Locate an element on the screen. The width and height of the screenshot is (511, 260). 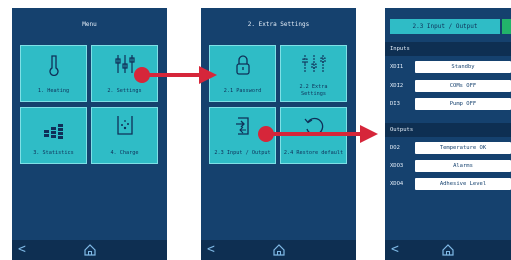
input-key: XDI1 is located at coordinates (397, 67).